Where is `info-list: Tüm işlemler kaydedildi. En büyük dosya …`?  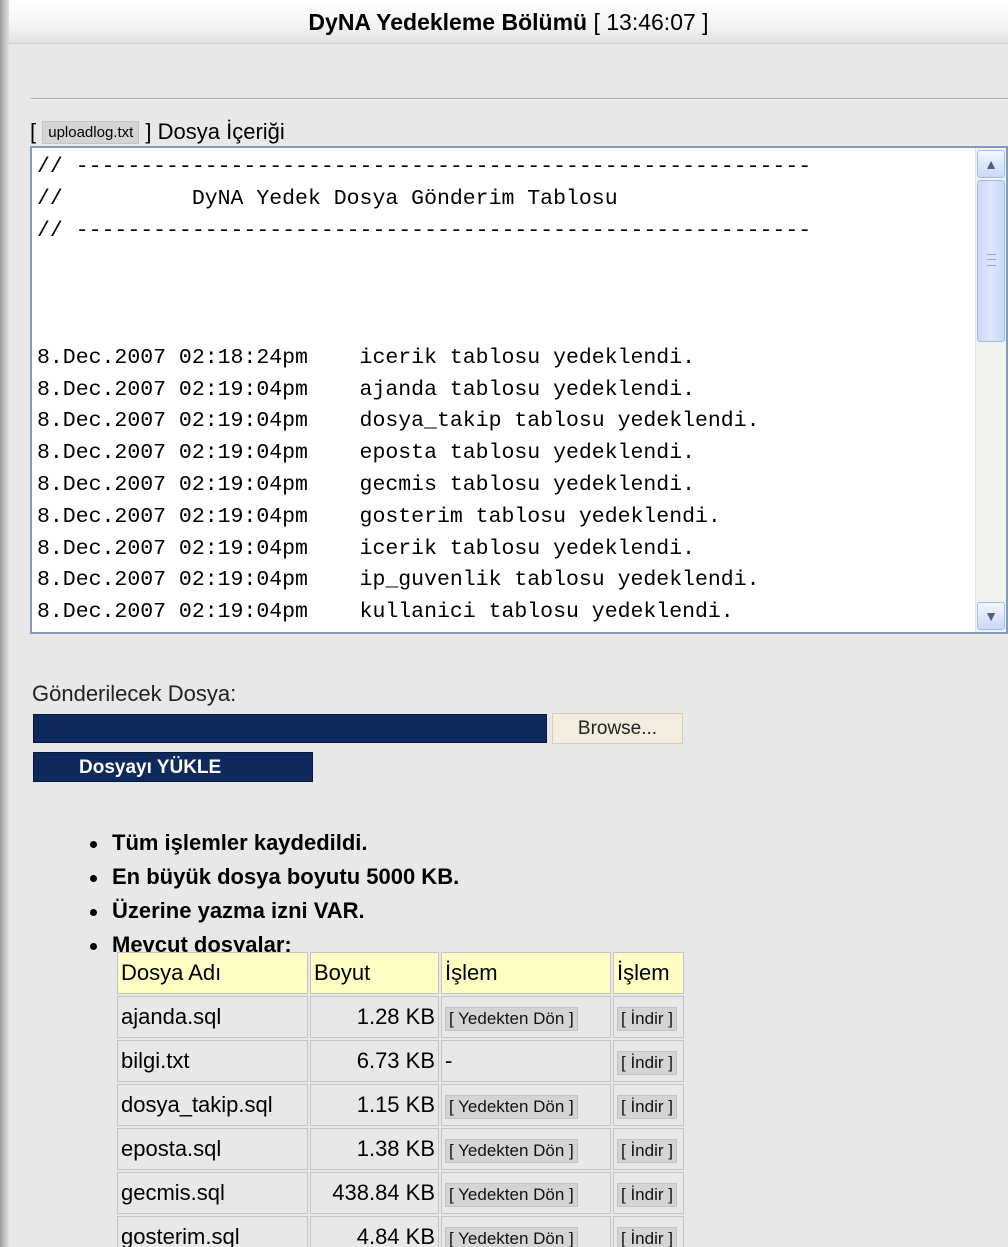 info-list: Tüm işlemler kaydedildi. En büyük dosya … is located at coordinates (274, 894).